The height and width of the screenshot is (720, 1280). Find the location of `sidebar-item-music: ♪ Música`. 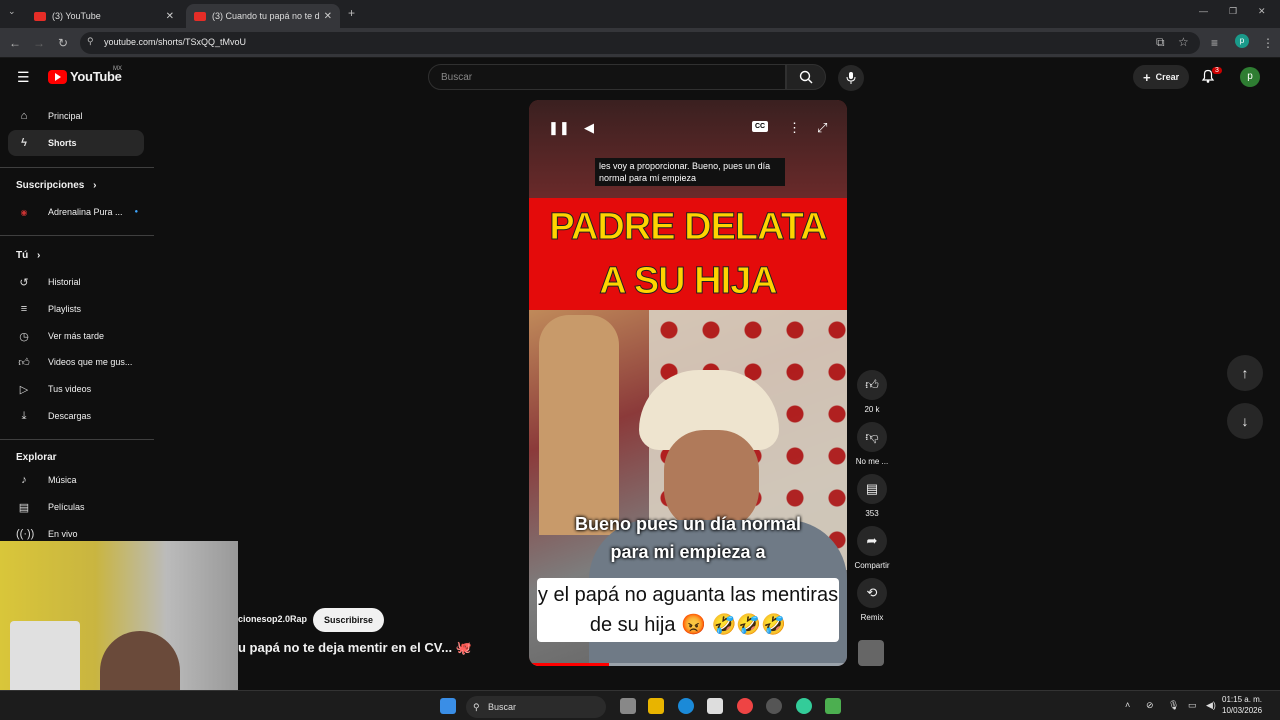

sidebar-item-music: ♪ Música is located at coordinates (76, 480).